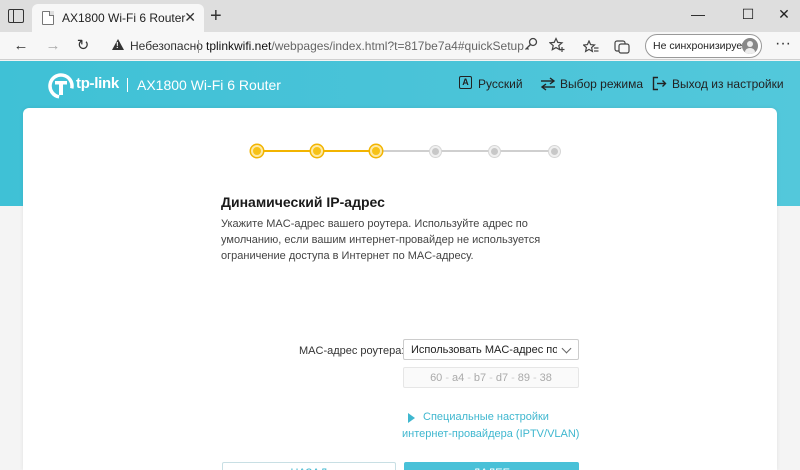 This screenshot has width=800, height=470. Describe the element at coordinates (436, 377) in the screenshot. I see `mac-octet: 60` at that location.